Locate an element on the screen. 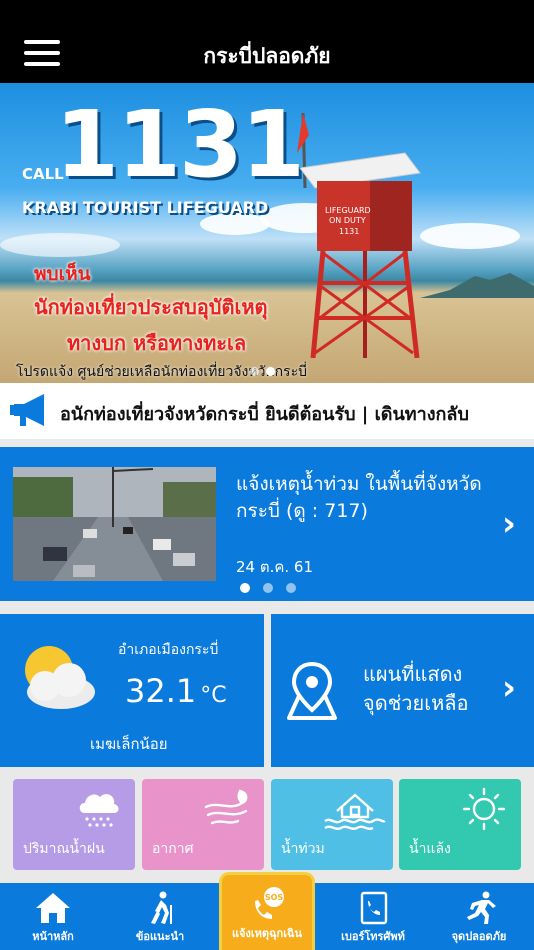 The image size is (534, 950). banner-pagination is located at coordinates (266, 370).